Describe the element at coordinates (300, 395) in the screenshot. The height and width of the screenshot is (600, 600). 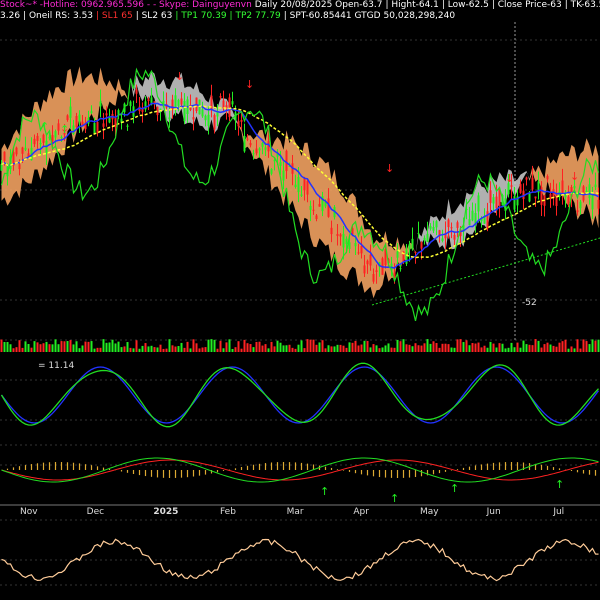
I see `oscillator-k-line` at that location.